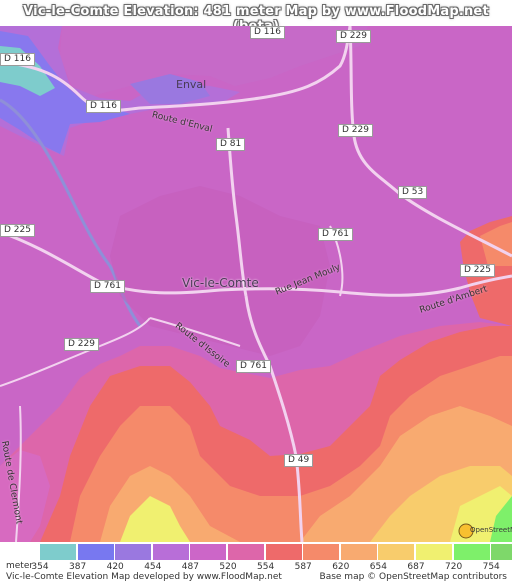 Image resolution: width=512 pixels, height=582 pixels. What do you see at coordinates (81, 344) in the screenshot?
I see `road-label-d229-west: D 229` at bounding box center [81, 344].